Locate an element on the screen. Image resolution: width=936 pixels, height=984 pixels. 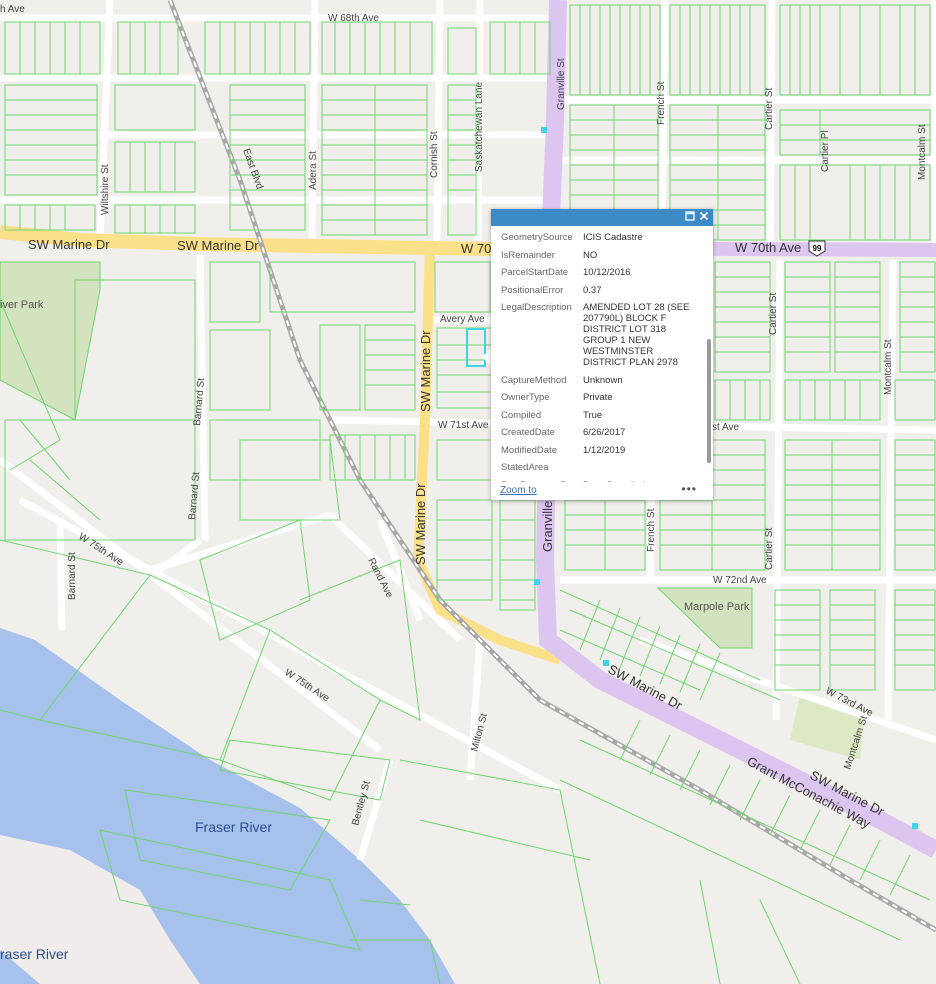
attribute-row: OwnerType Private is located at coordinates (602, 397).